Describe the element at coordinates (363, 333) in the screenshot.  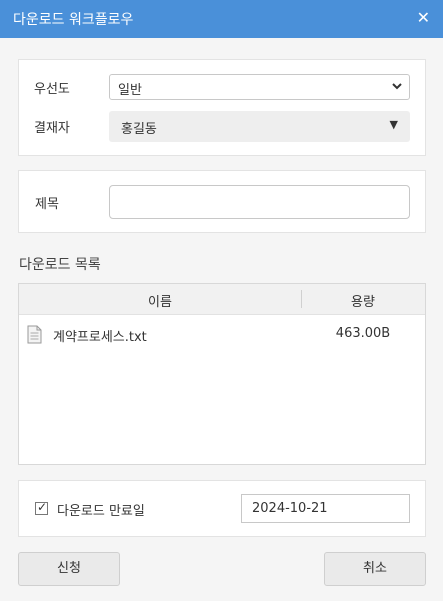
I see `file-size: 463.00B` at that location.